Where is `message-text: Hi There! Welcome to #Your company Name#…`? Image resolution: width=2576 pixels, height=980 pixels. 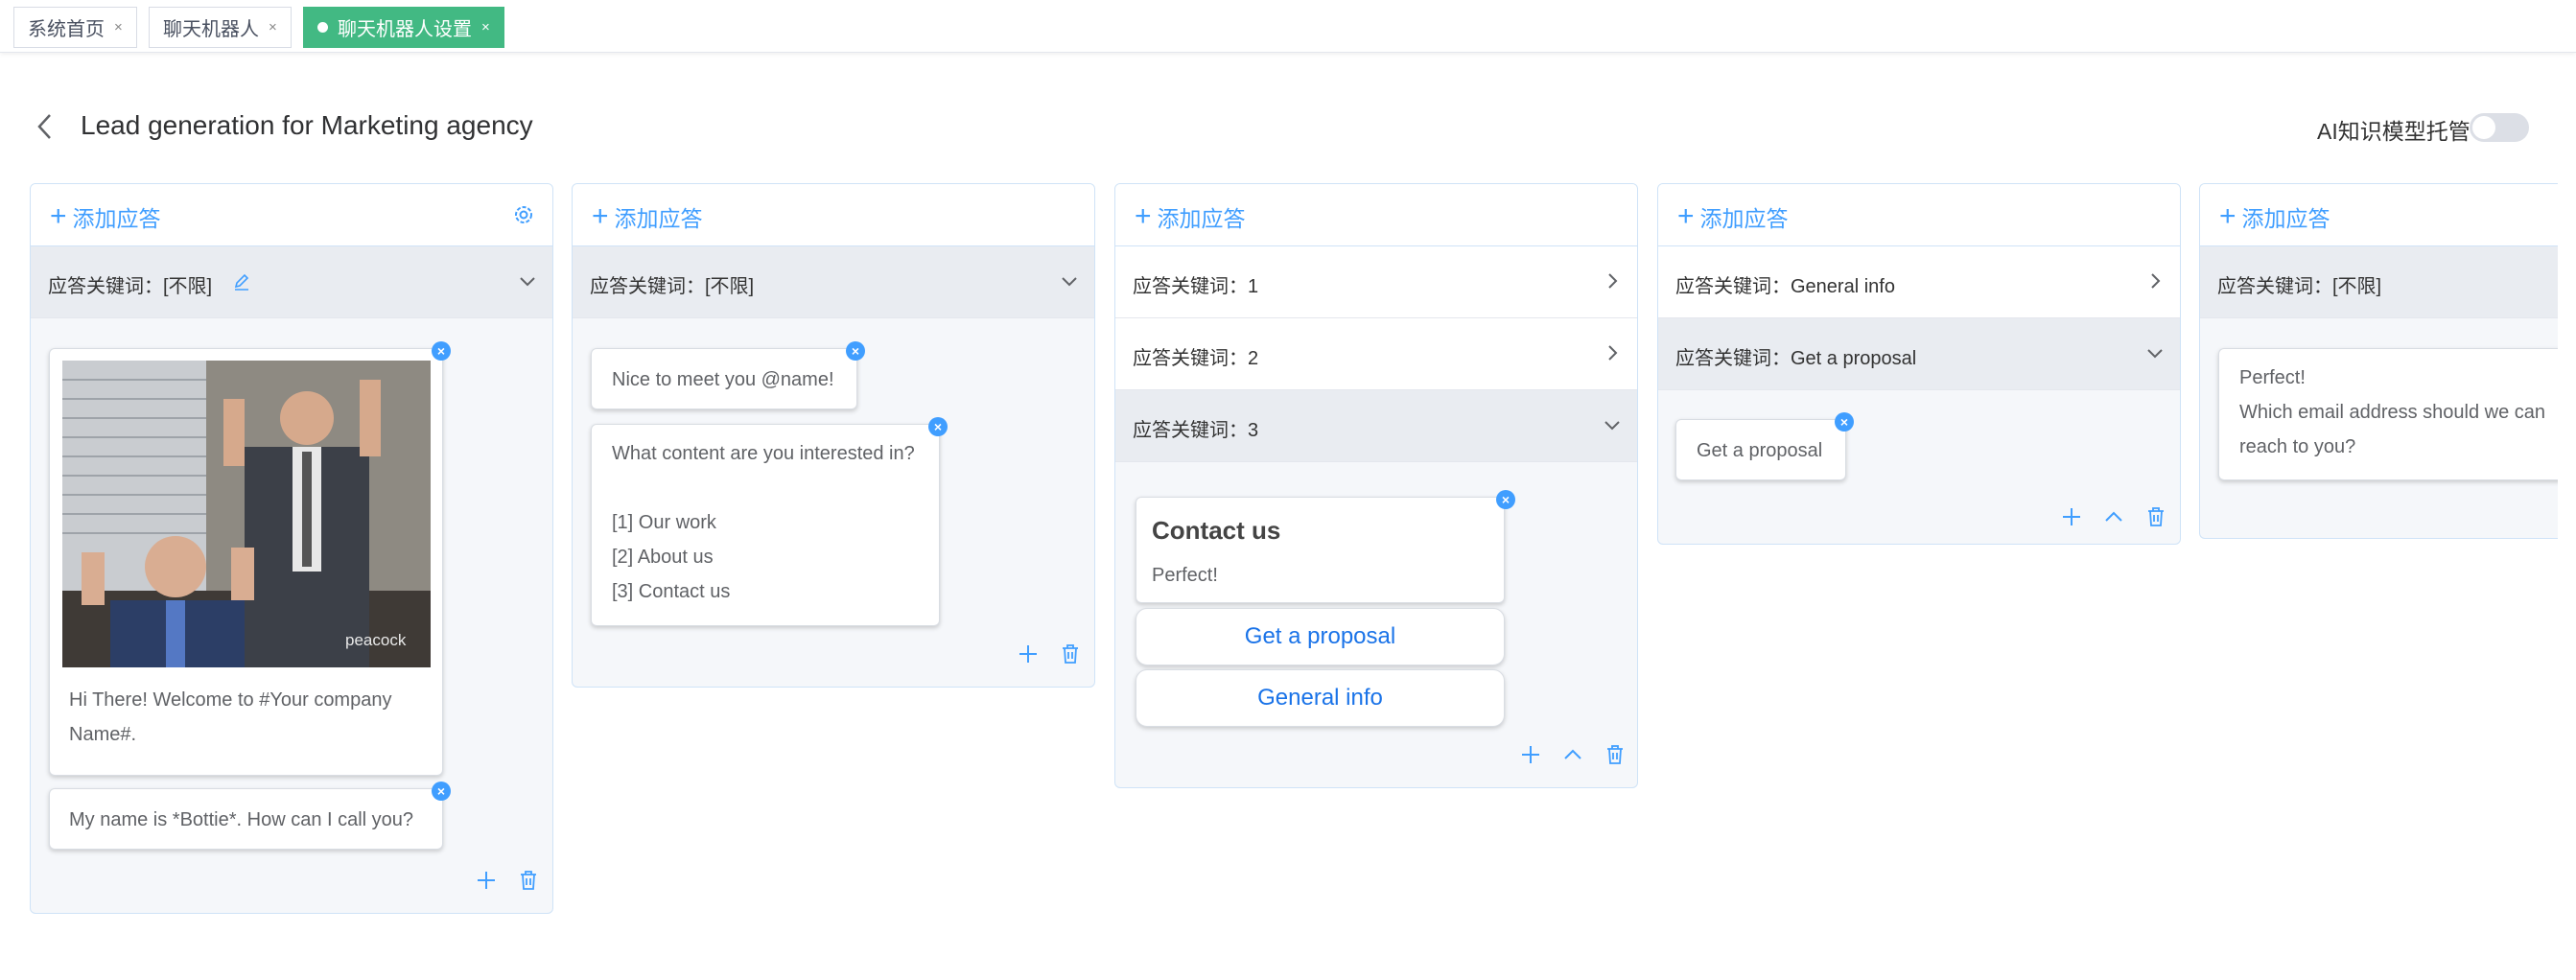
message-text: Hi There! Welcome to #Your company Name#… is located at coordinates (230, 717).